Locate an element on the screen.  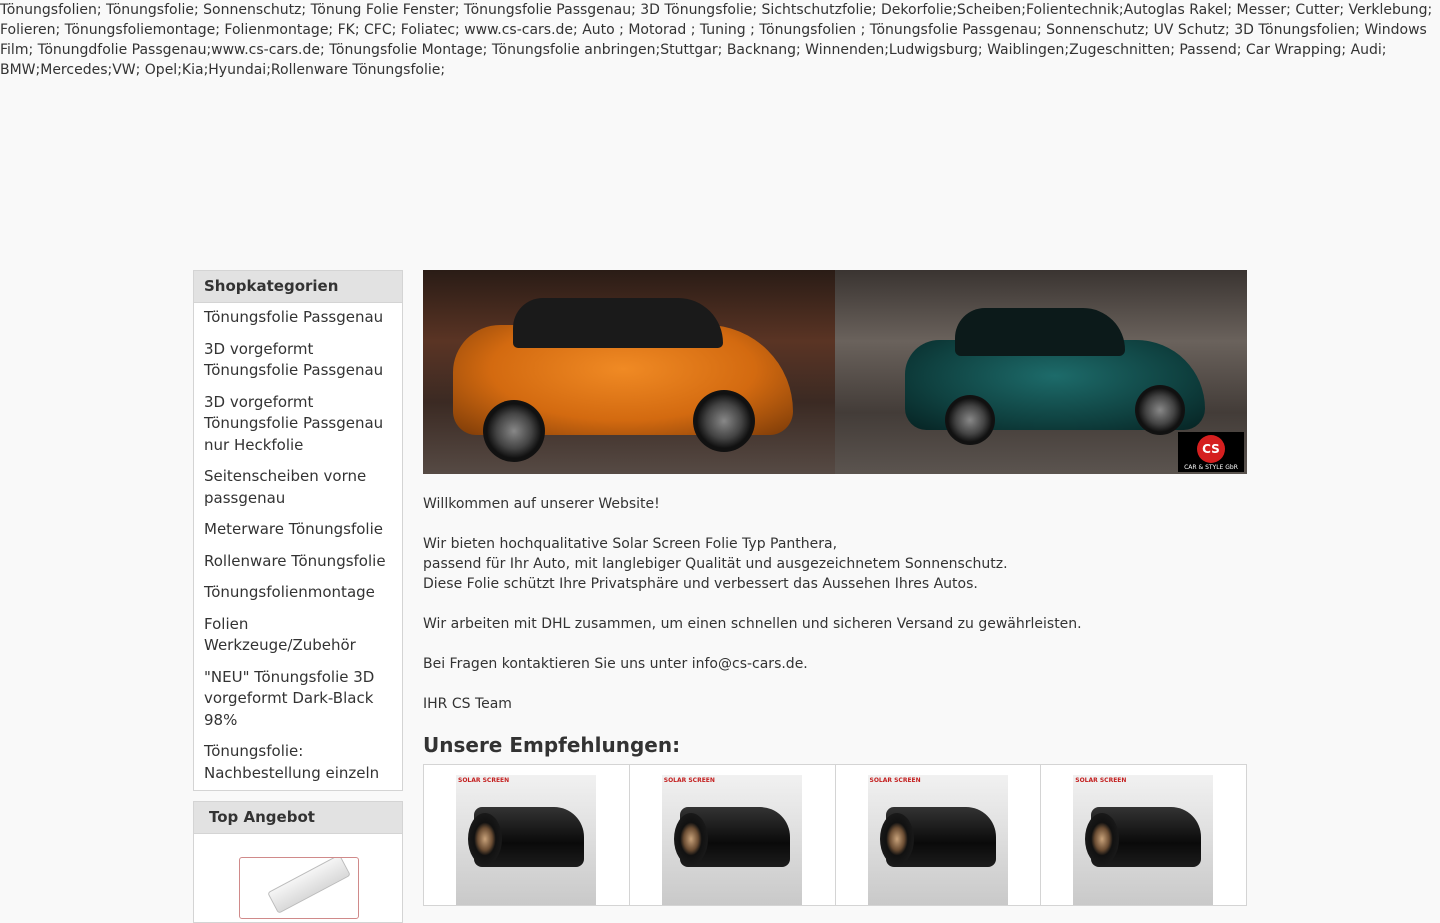
category-link: Meterware Tönungsfolie is located at coordinates (298, 535).